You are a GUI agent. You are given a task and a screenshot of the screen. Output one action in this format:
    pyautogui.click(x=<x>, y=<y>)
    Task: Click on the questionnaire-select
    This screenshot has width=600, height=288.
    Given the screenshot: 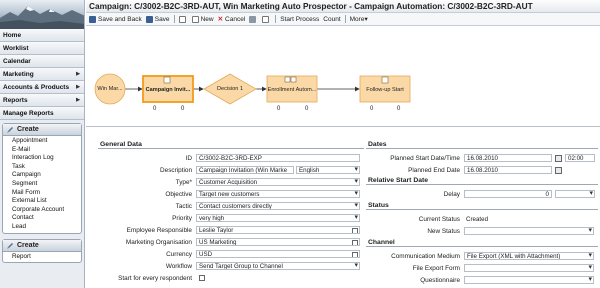 What is the action you would take?
    pyautogui.click(x=529, y=280)
    